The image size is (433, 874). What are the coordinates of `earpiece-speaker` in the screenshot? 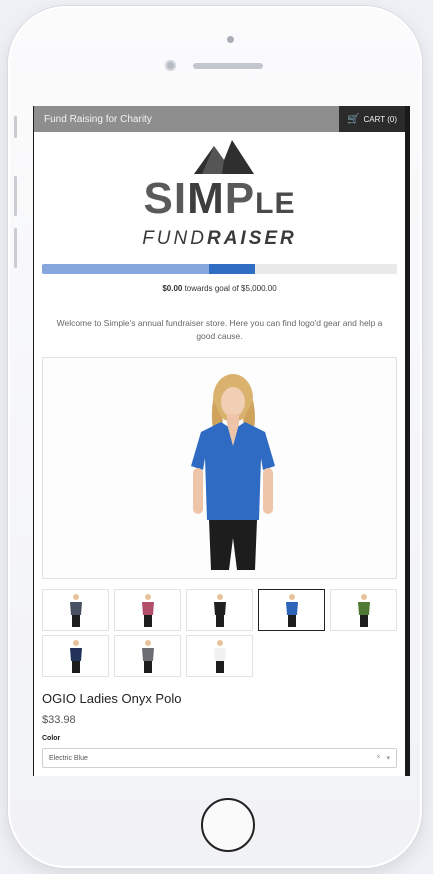 It's located at (228, 66).